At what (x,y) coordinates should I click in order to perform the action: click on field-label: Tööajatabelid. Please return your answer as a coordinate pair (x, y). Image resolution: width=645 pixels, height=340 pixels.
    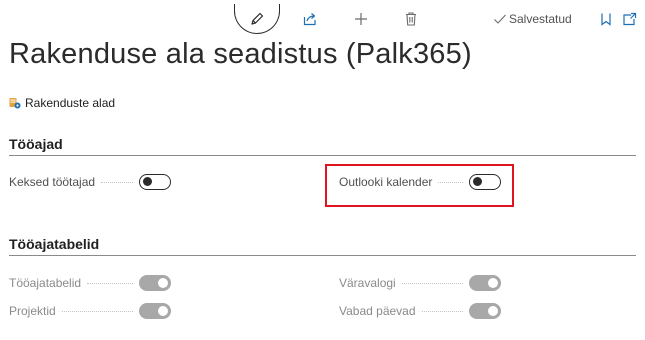
    Looking at the image, I should click on (45, 283).